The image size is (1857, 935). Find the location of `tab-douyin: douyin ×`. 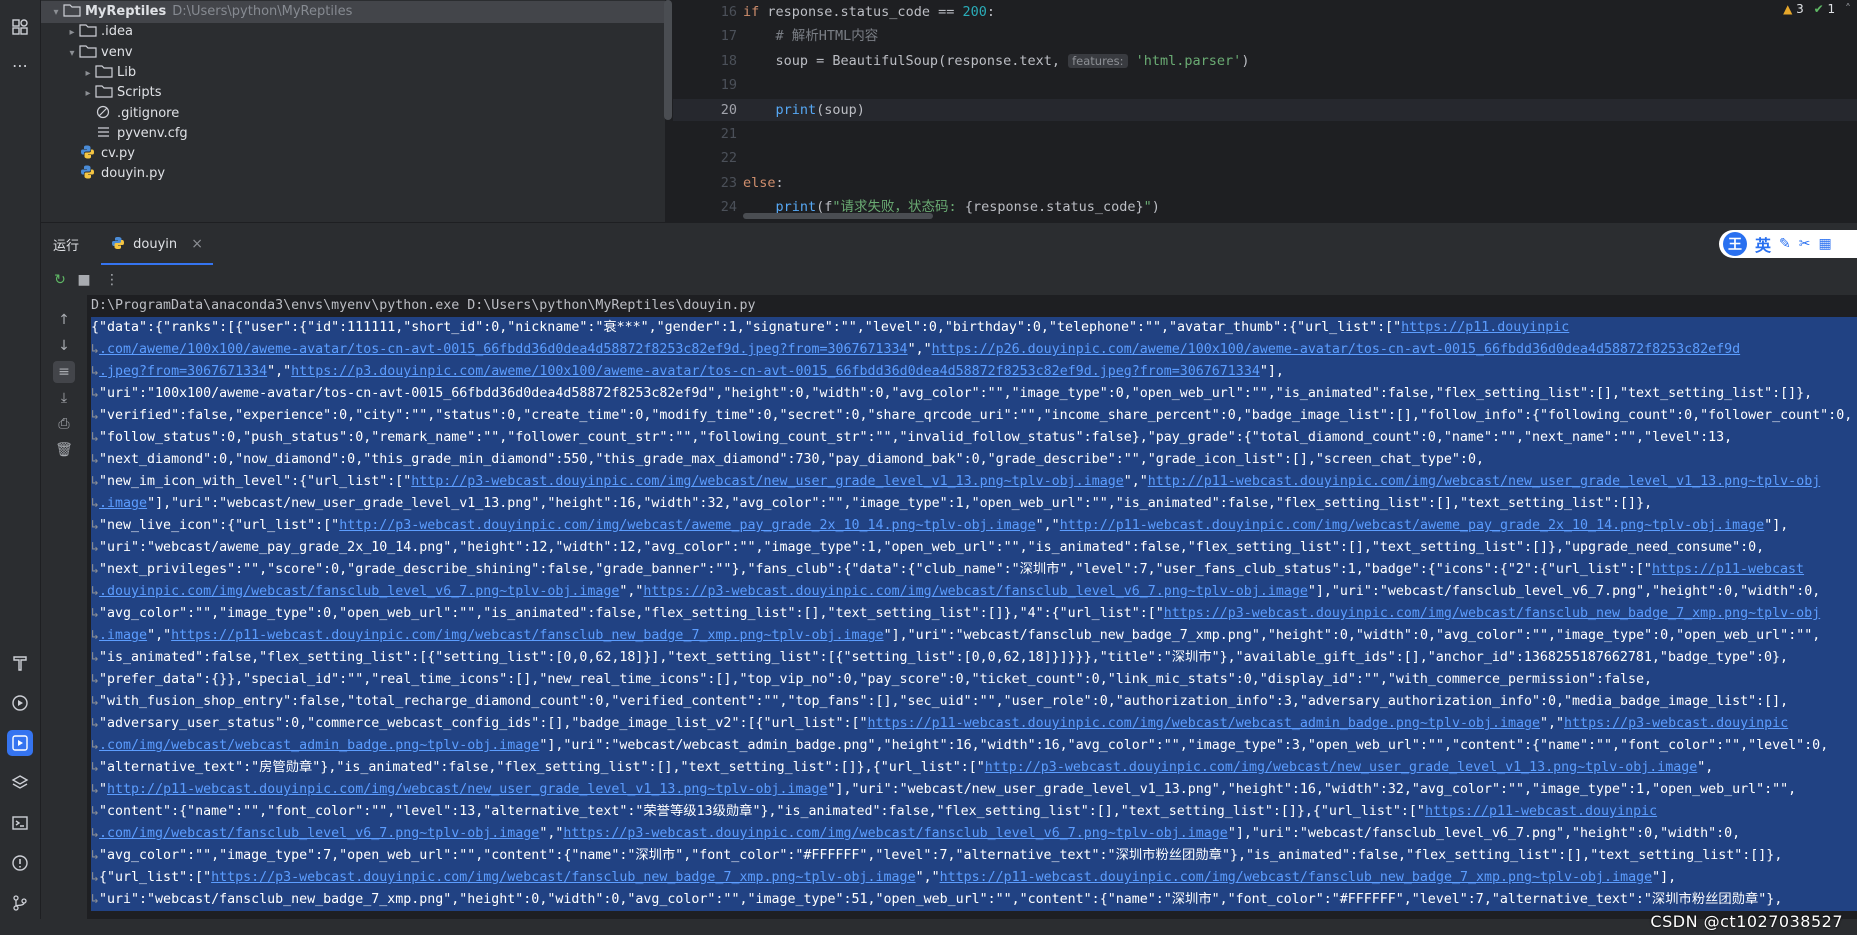

tab-douyin: douyin × is located at coordinates (157, 244).